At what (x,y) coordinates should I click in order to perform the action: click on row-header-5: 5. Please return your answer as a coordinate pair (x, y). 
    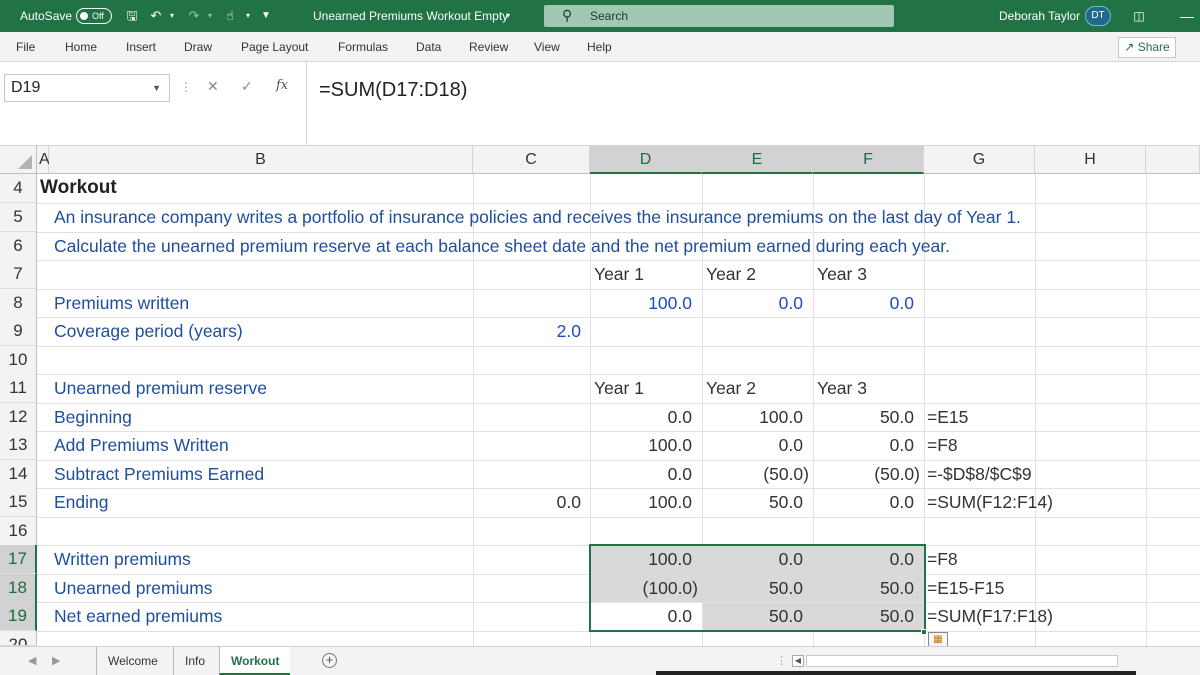
    Looking at the image, I should click on (18, 217).